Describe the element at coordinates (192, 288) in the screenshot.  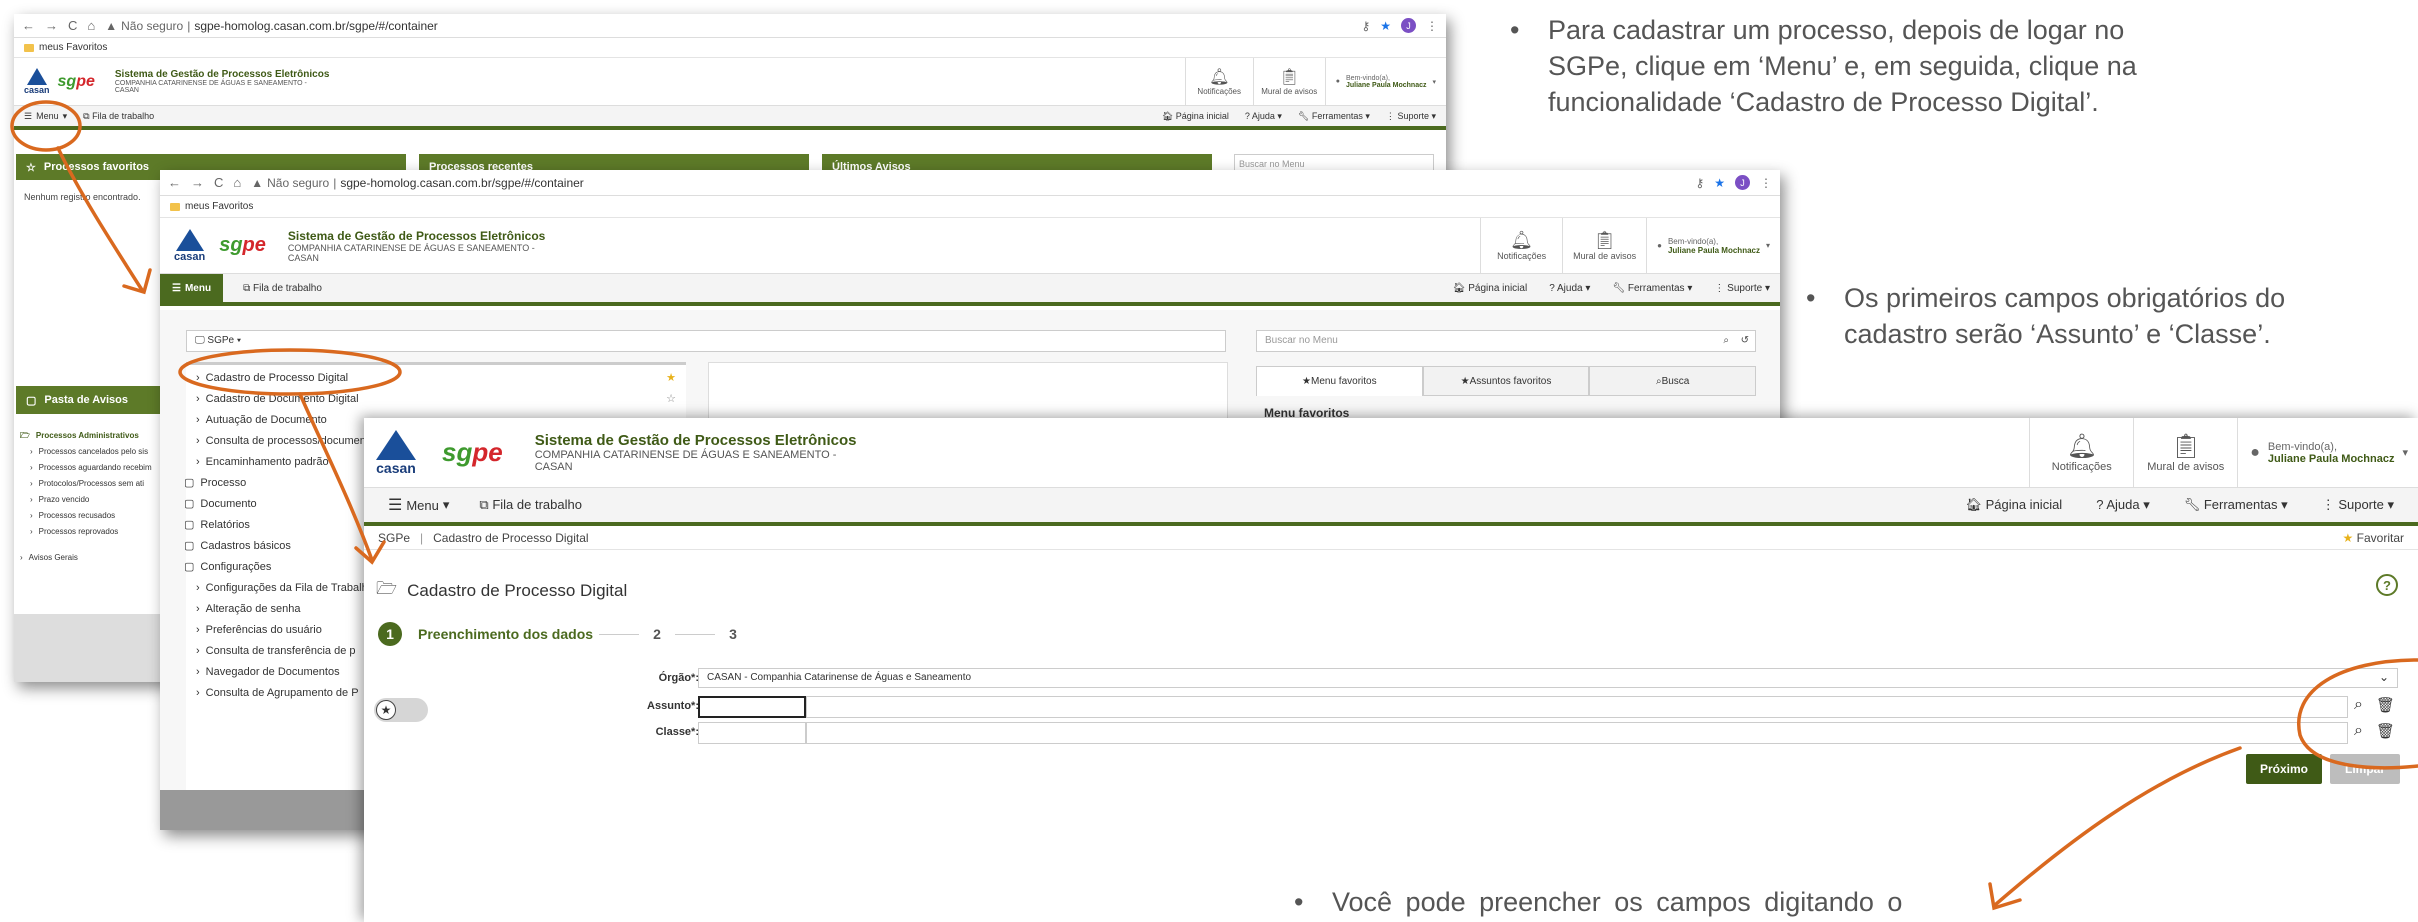
I see `menu-button: ☰ Menu` at that location.